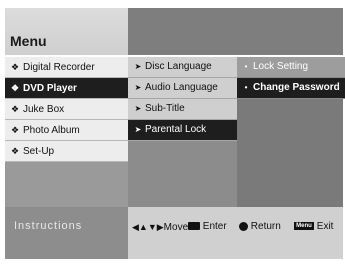 Image resolution: width=345 pixels, height=265 pixels. I want to click on option-item-lock-setting: • Lock Setting, so click(291, 67).